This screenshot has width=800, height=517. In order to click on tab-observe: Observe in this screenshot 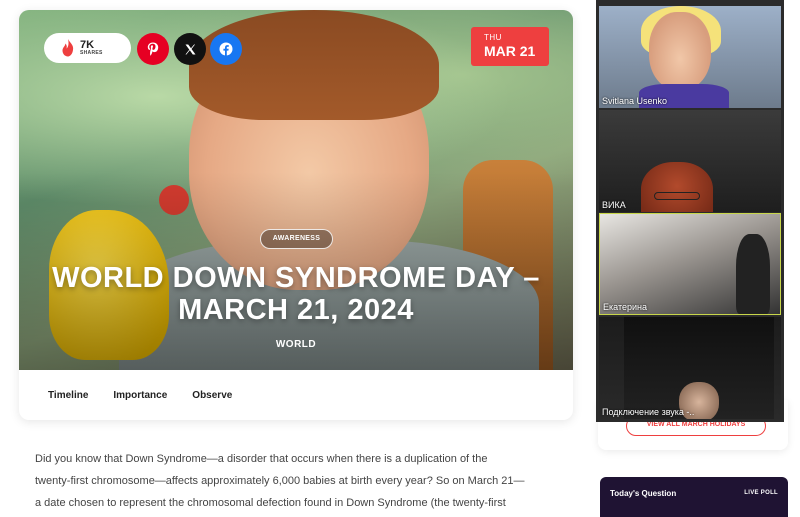, I will do `click(212, 395)`.